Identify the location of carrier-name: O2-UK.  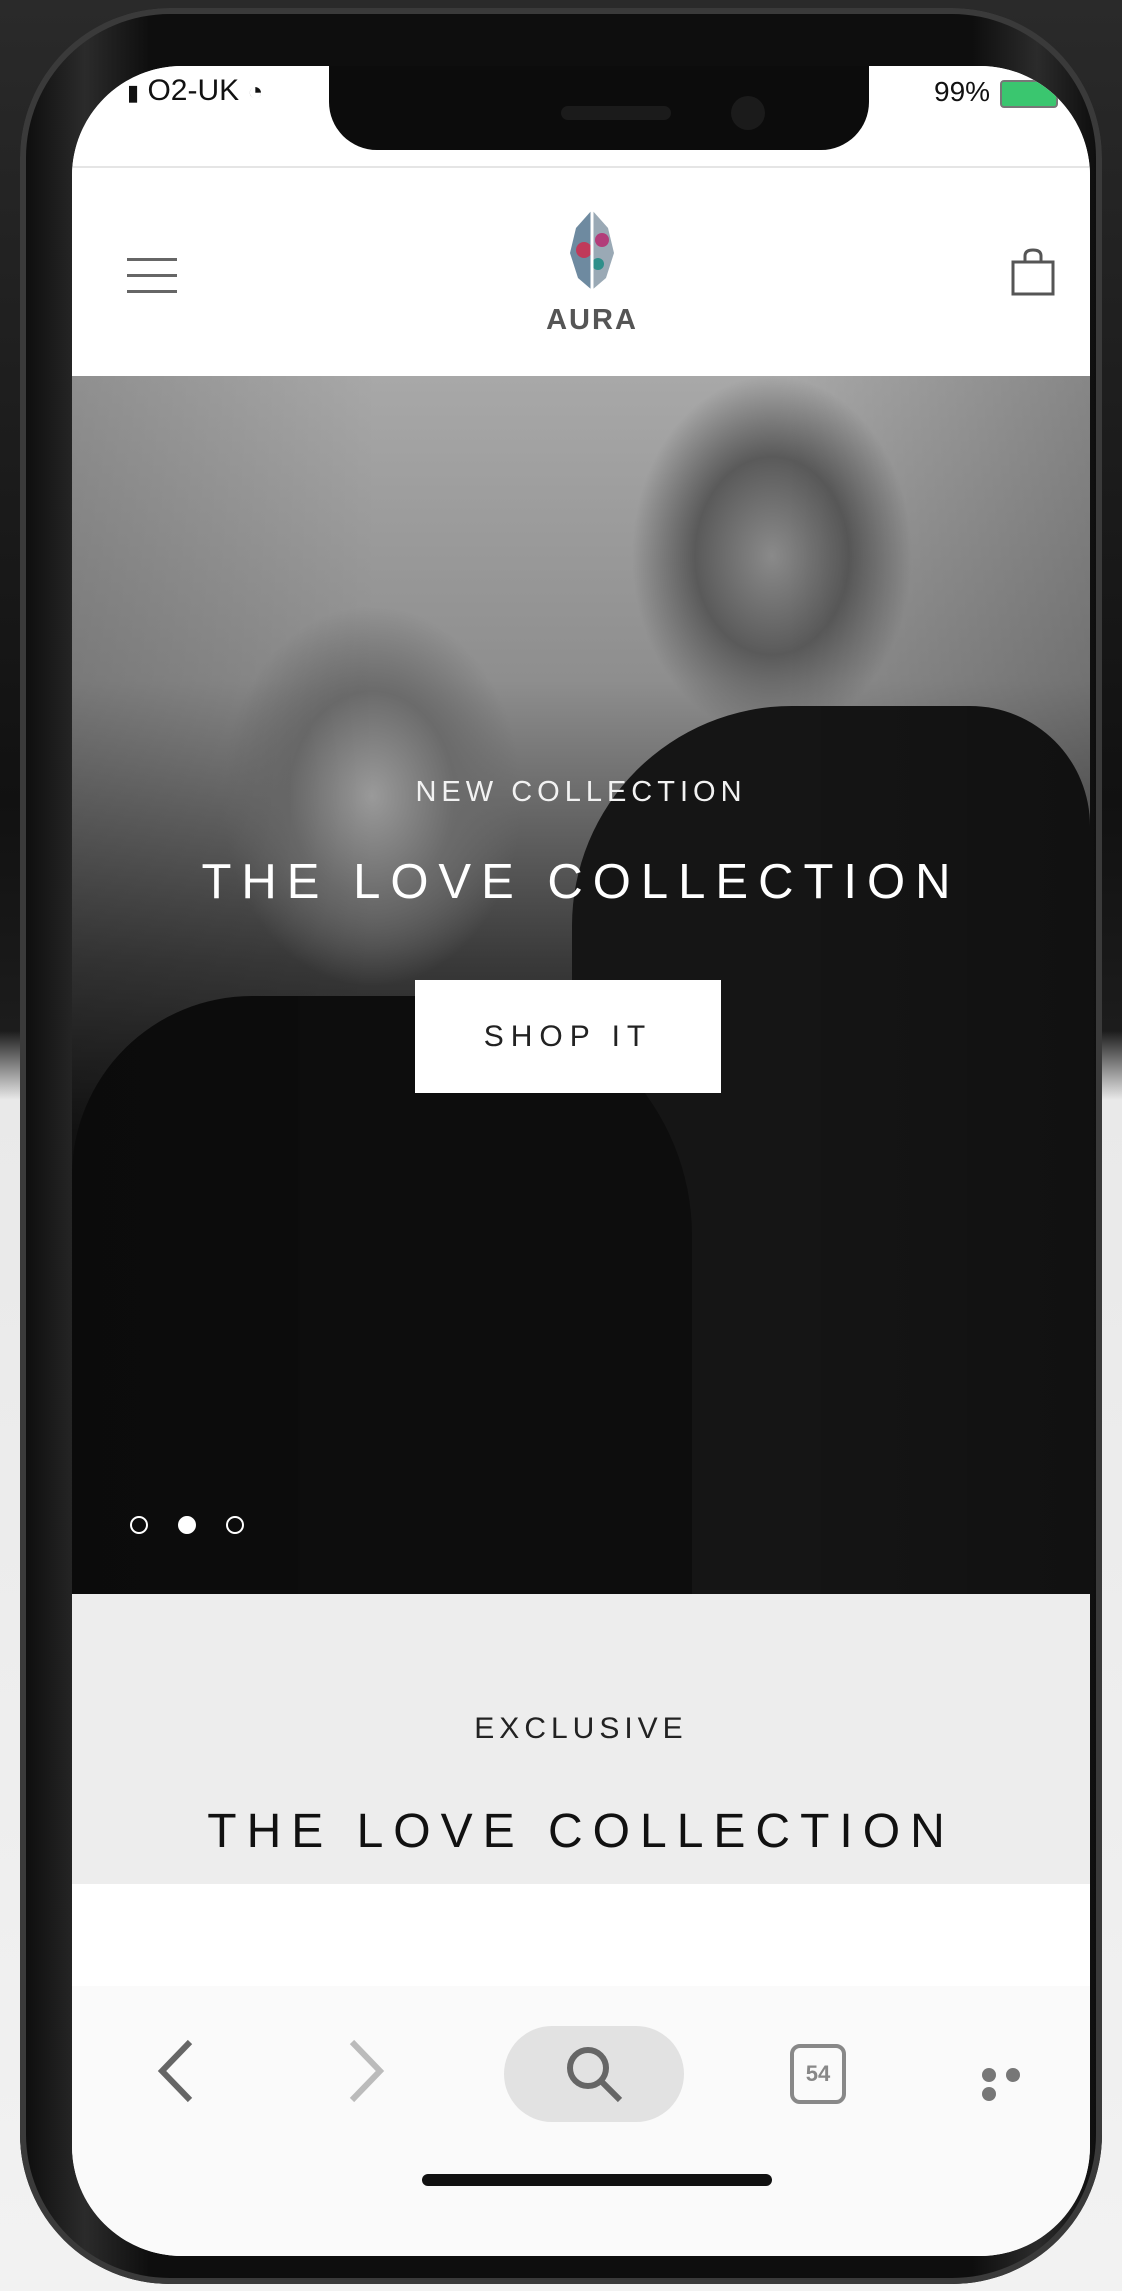
(193, 90).